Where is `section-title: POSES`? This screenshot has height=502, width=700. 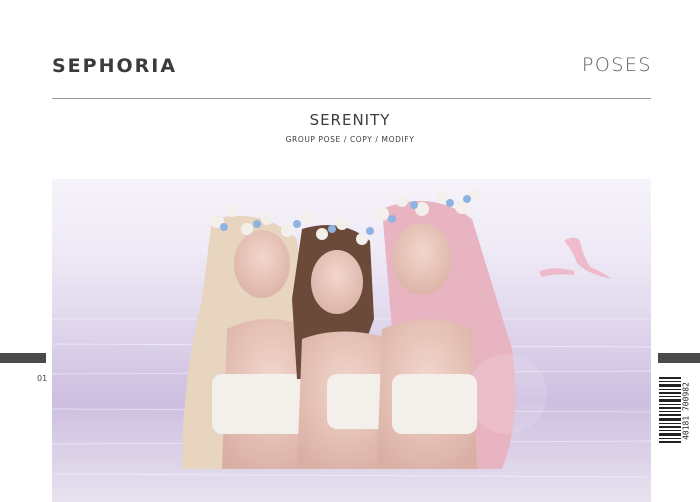
section-title: POSES is located at coordinates (616, 65).